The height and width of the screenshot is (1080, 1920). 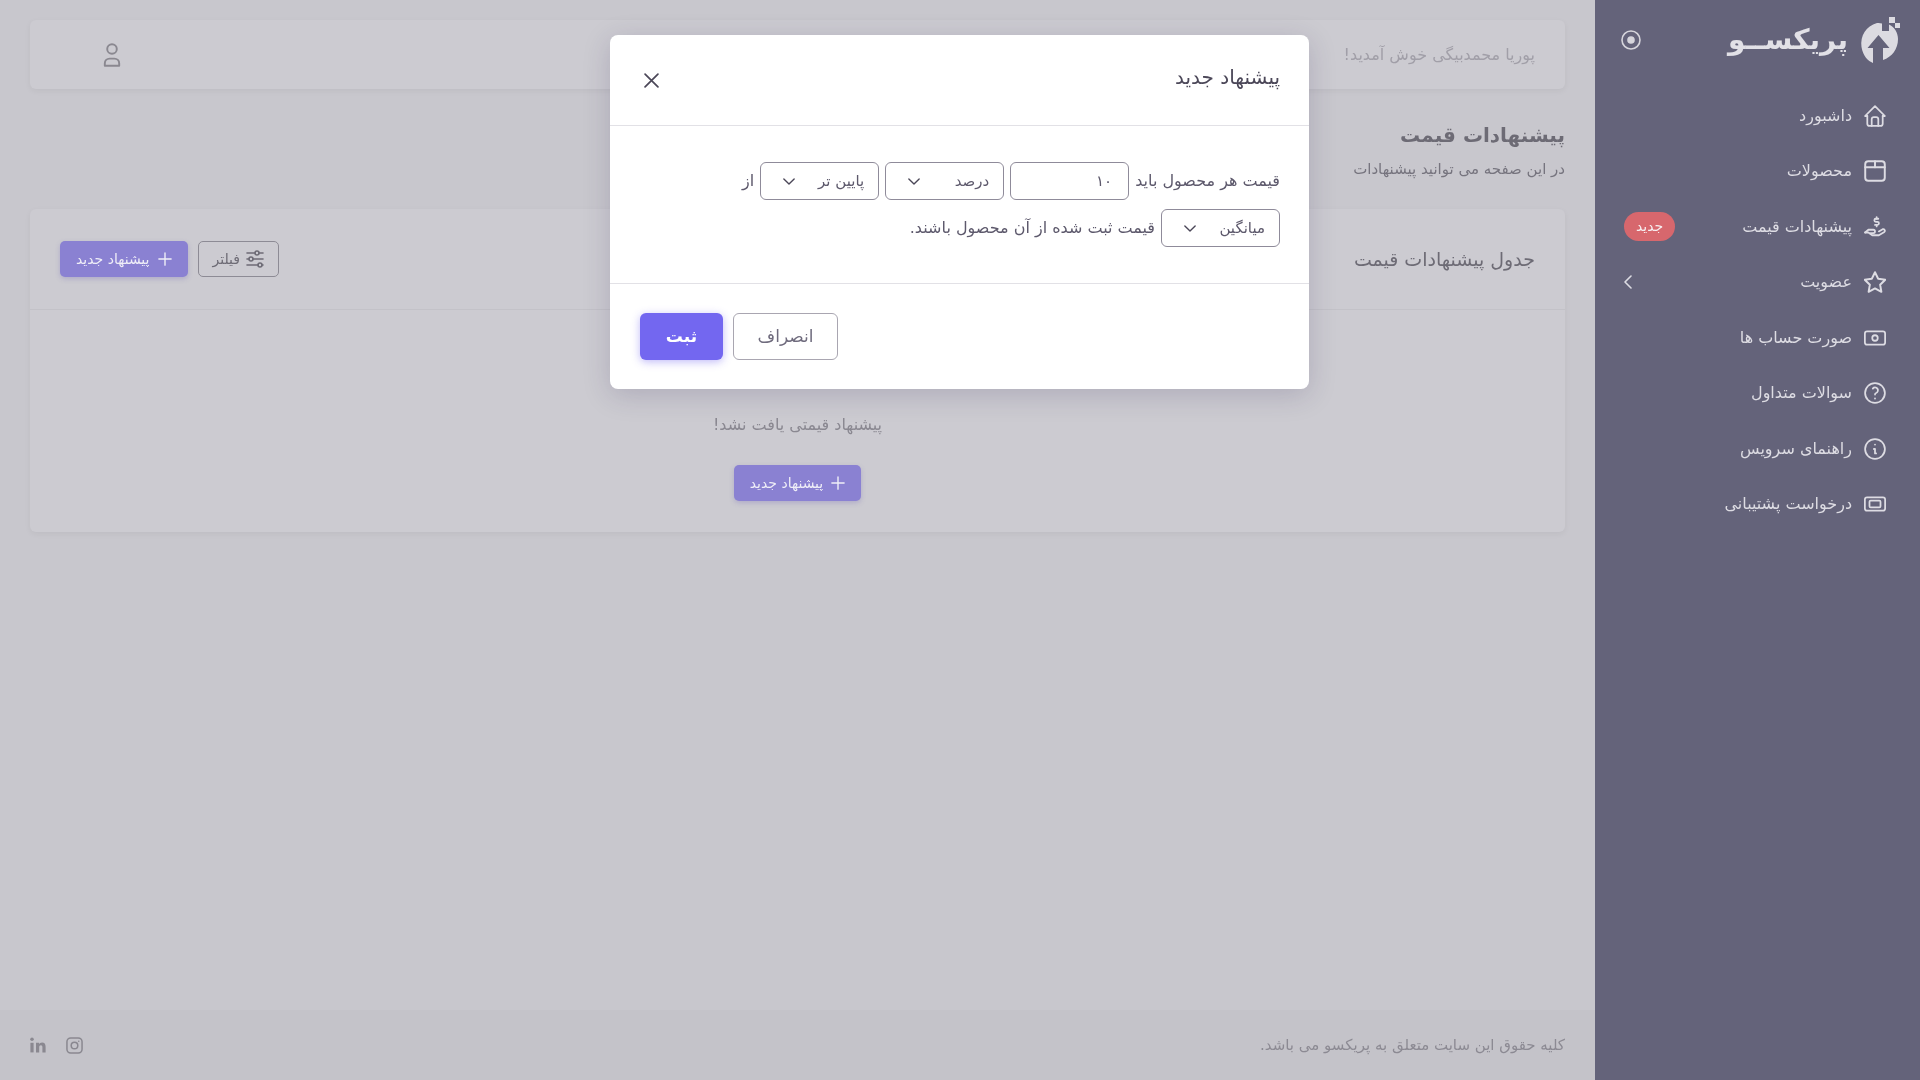 What do you see at coordinates (945, 181) in the screenshot?
I see `dropdown: درصد` at bounding box center [945, 181].